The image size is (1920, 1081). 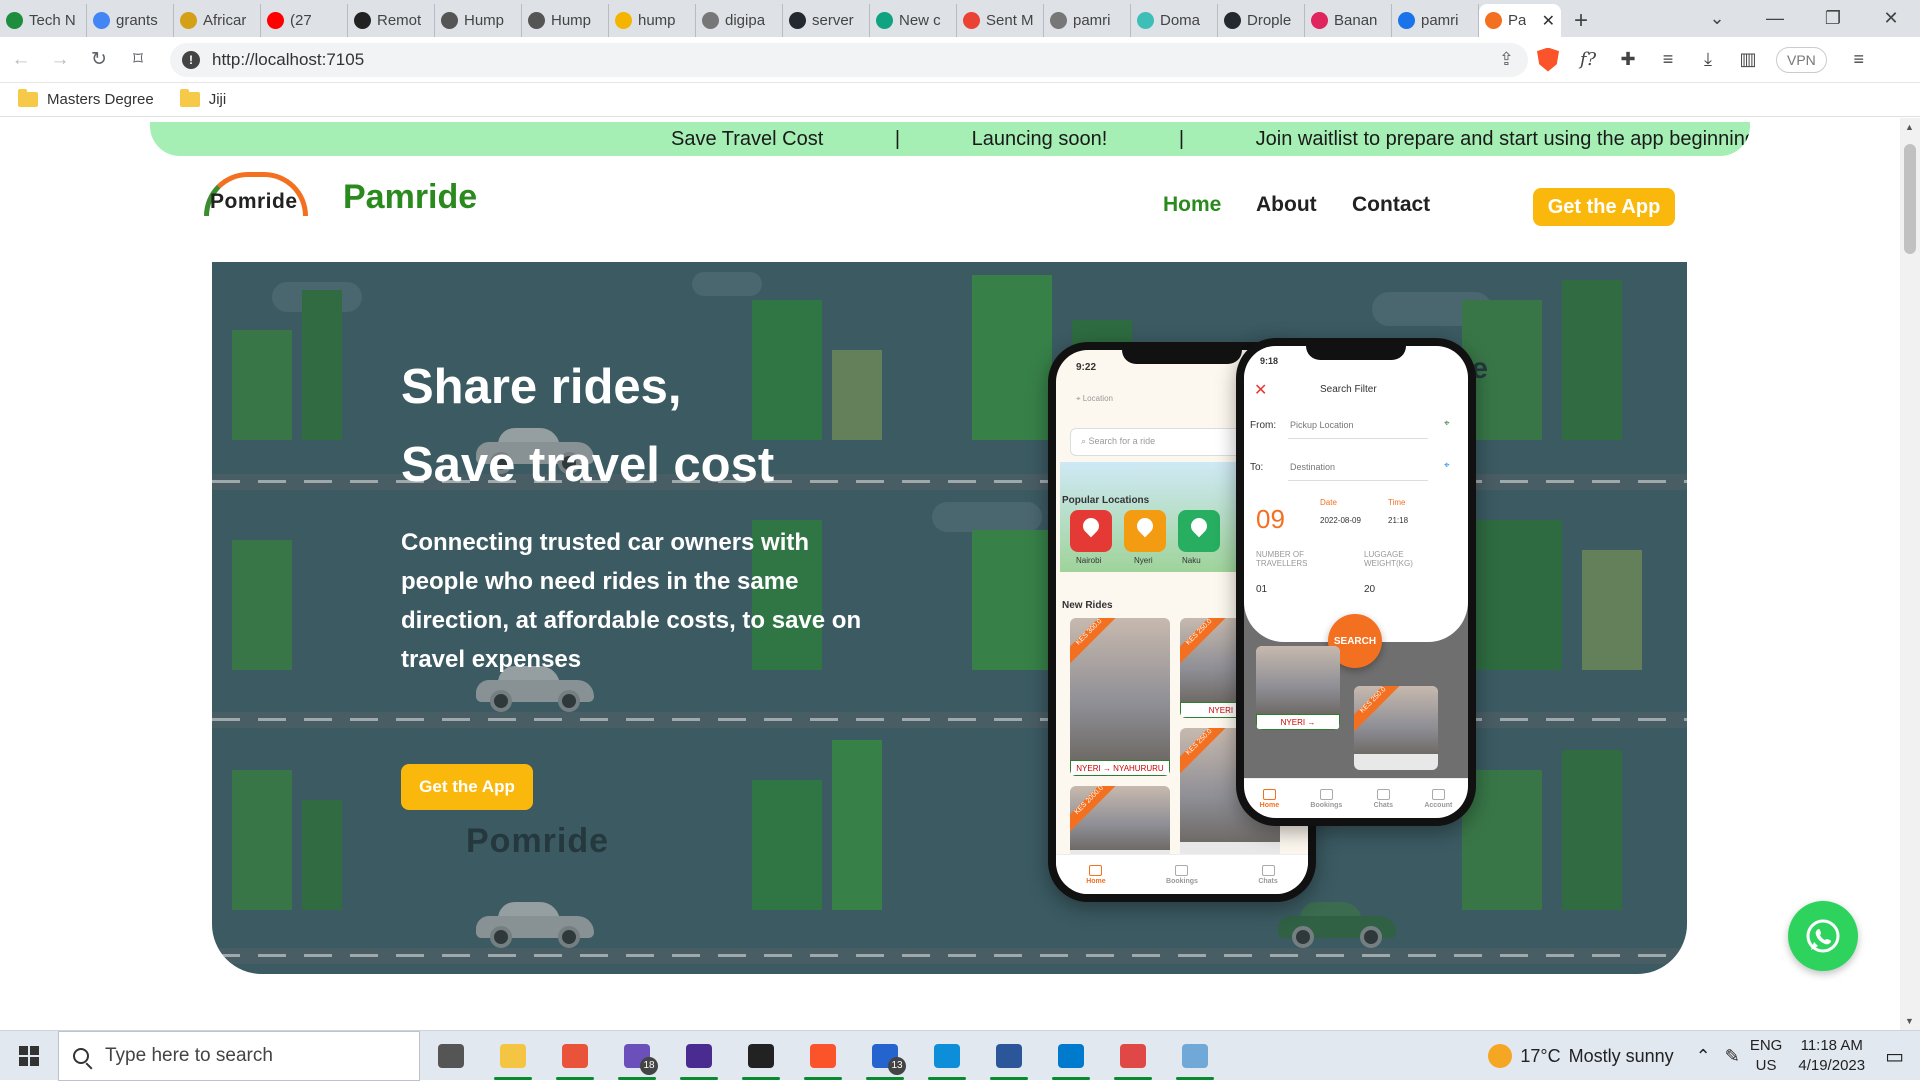 I want to click on share-icon: ⇪, so click(x=1506, y=59).